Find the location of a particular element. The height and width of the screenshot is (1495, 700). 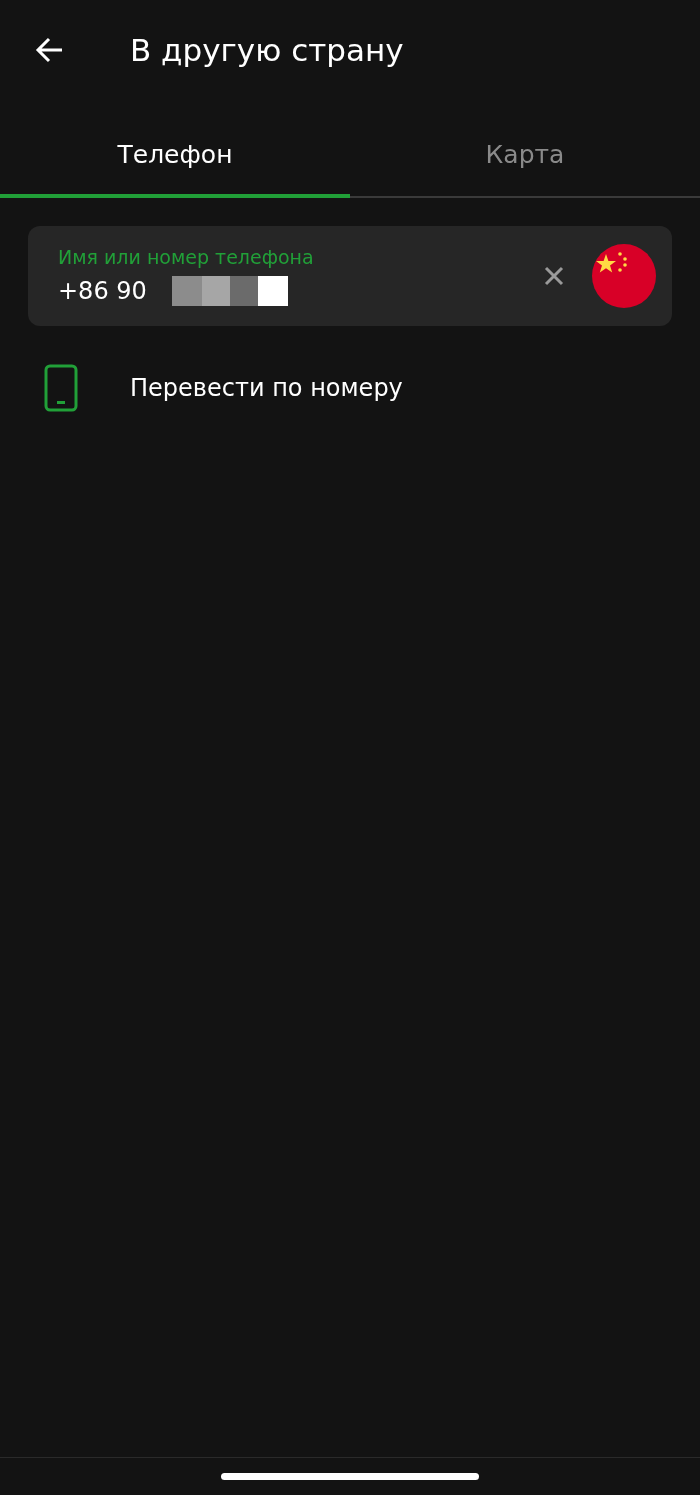

flag-icon is located at coordinates (624, 276).